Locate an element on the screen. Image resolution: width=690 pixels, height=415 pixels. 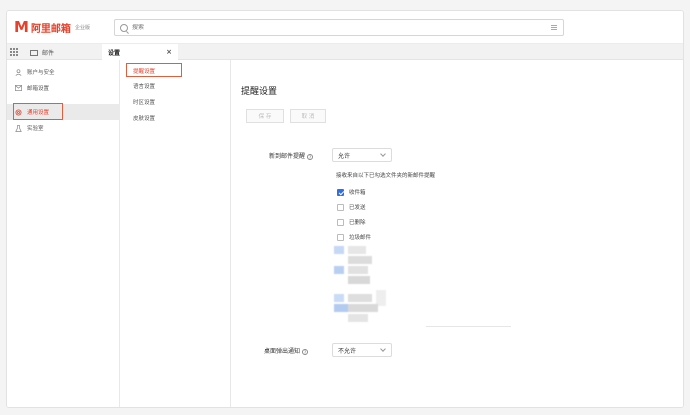
sidebar-item-lab: 实验室 is located at coordinates (63, 128).